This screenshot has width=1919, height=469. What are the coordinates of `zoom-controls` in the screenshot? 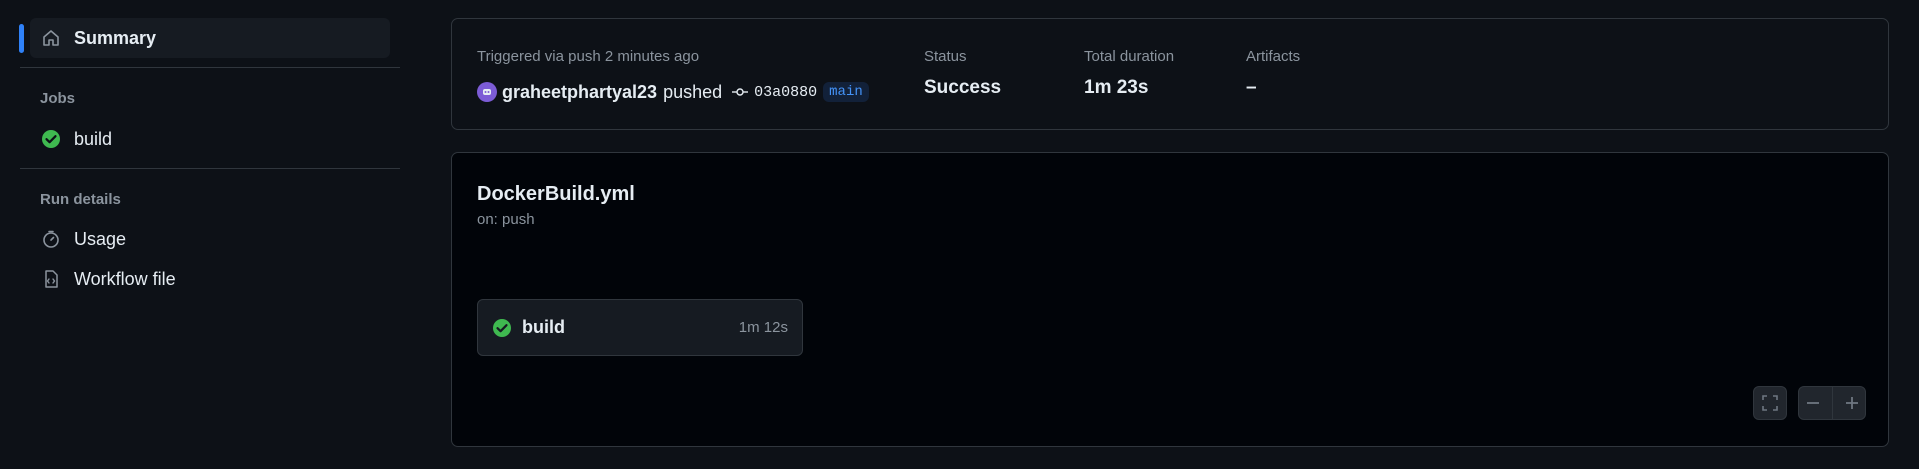 It's located at (1832, 403).